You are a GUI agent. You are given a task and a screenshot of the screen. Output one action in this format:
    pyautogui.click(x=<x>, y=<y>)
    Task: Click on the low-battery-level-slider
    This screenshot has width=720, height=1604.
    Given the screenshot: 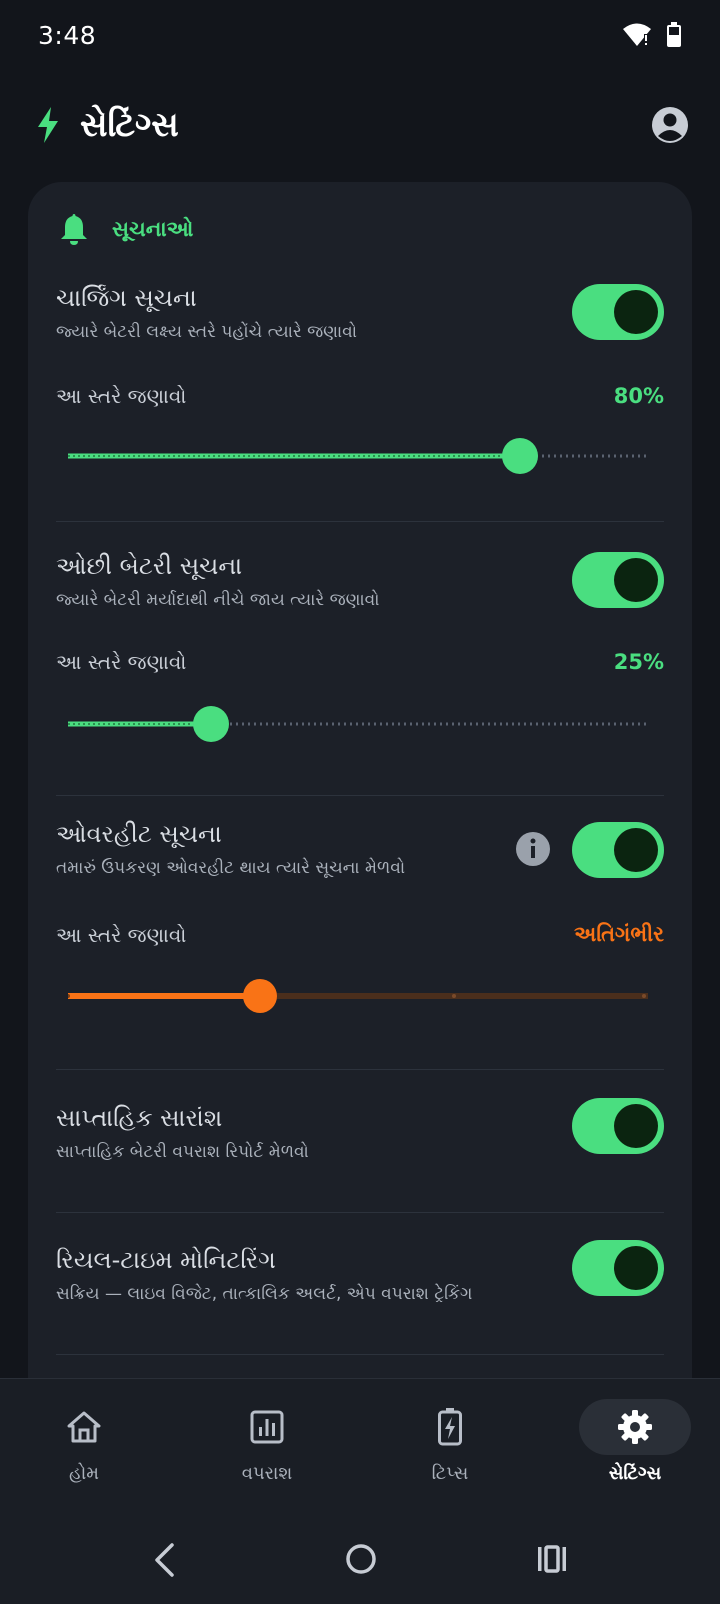 What is the action you would take?
    pyautogui.click(x=358, y=724)
    